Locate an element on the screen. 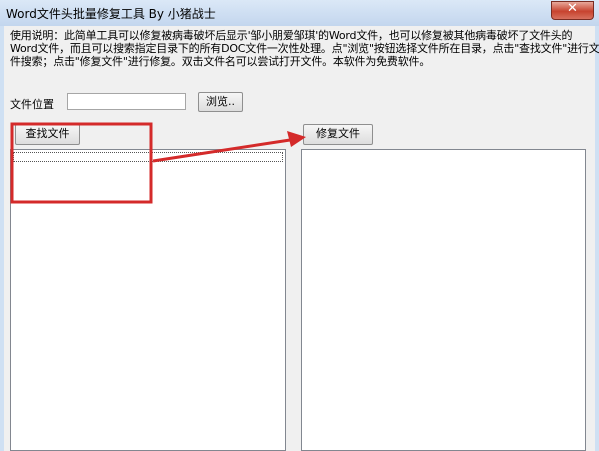 The image size is (599, 451). annotation-arrow-line is located at coordinates (221, 150).